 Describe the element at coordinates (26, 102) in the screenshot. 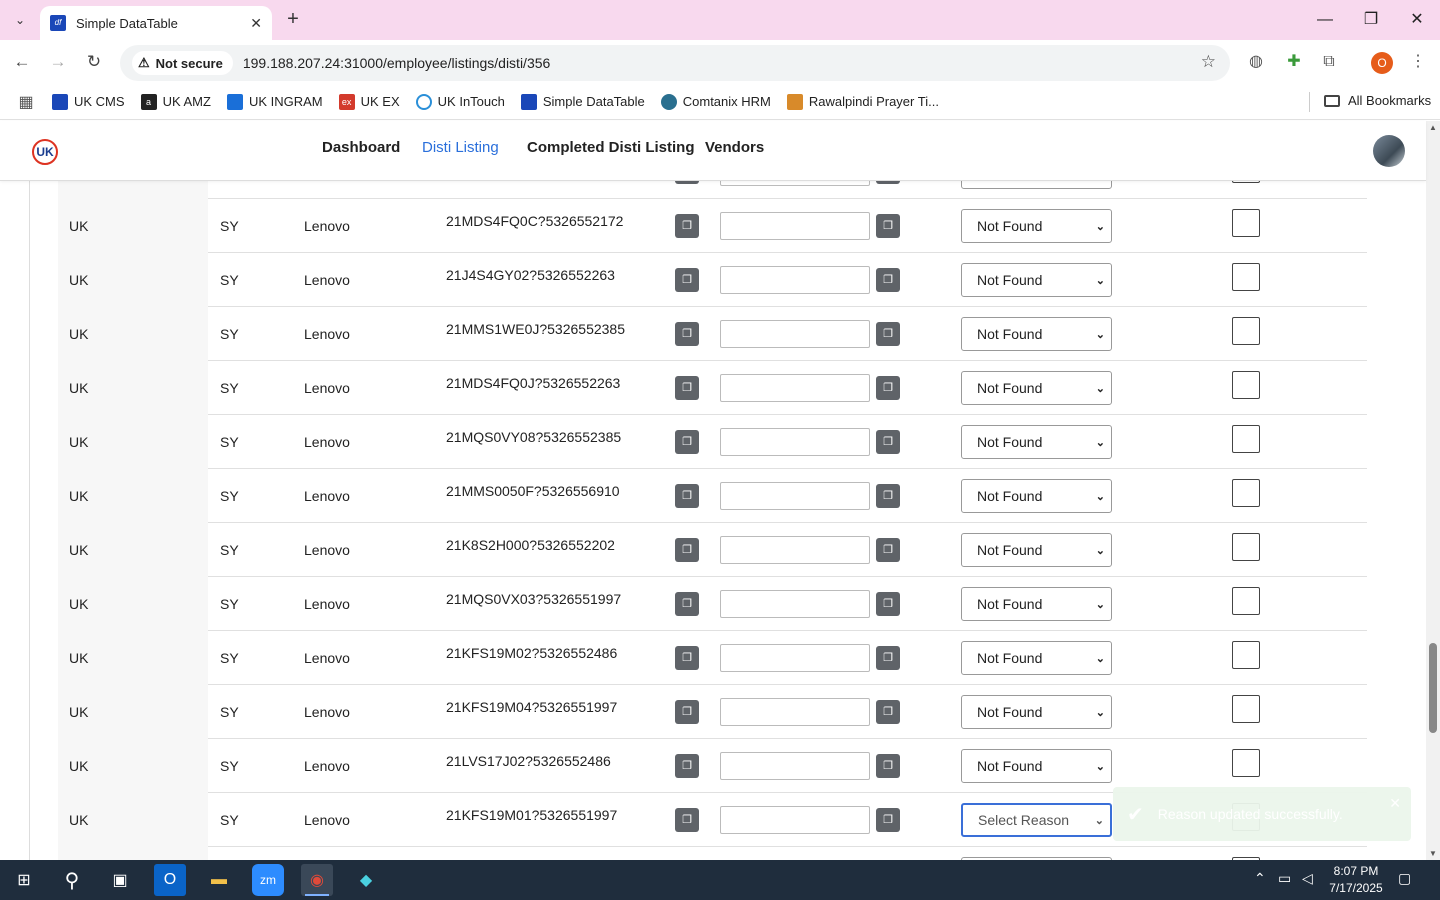

I see `apps-grid-icon: ▦` at that location.